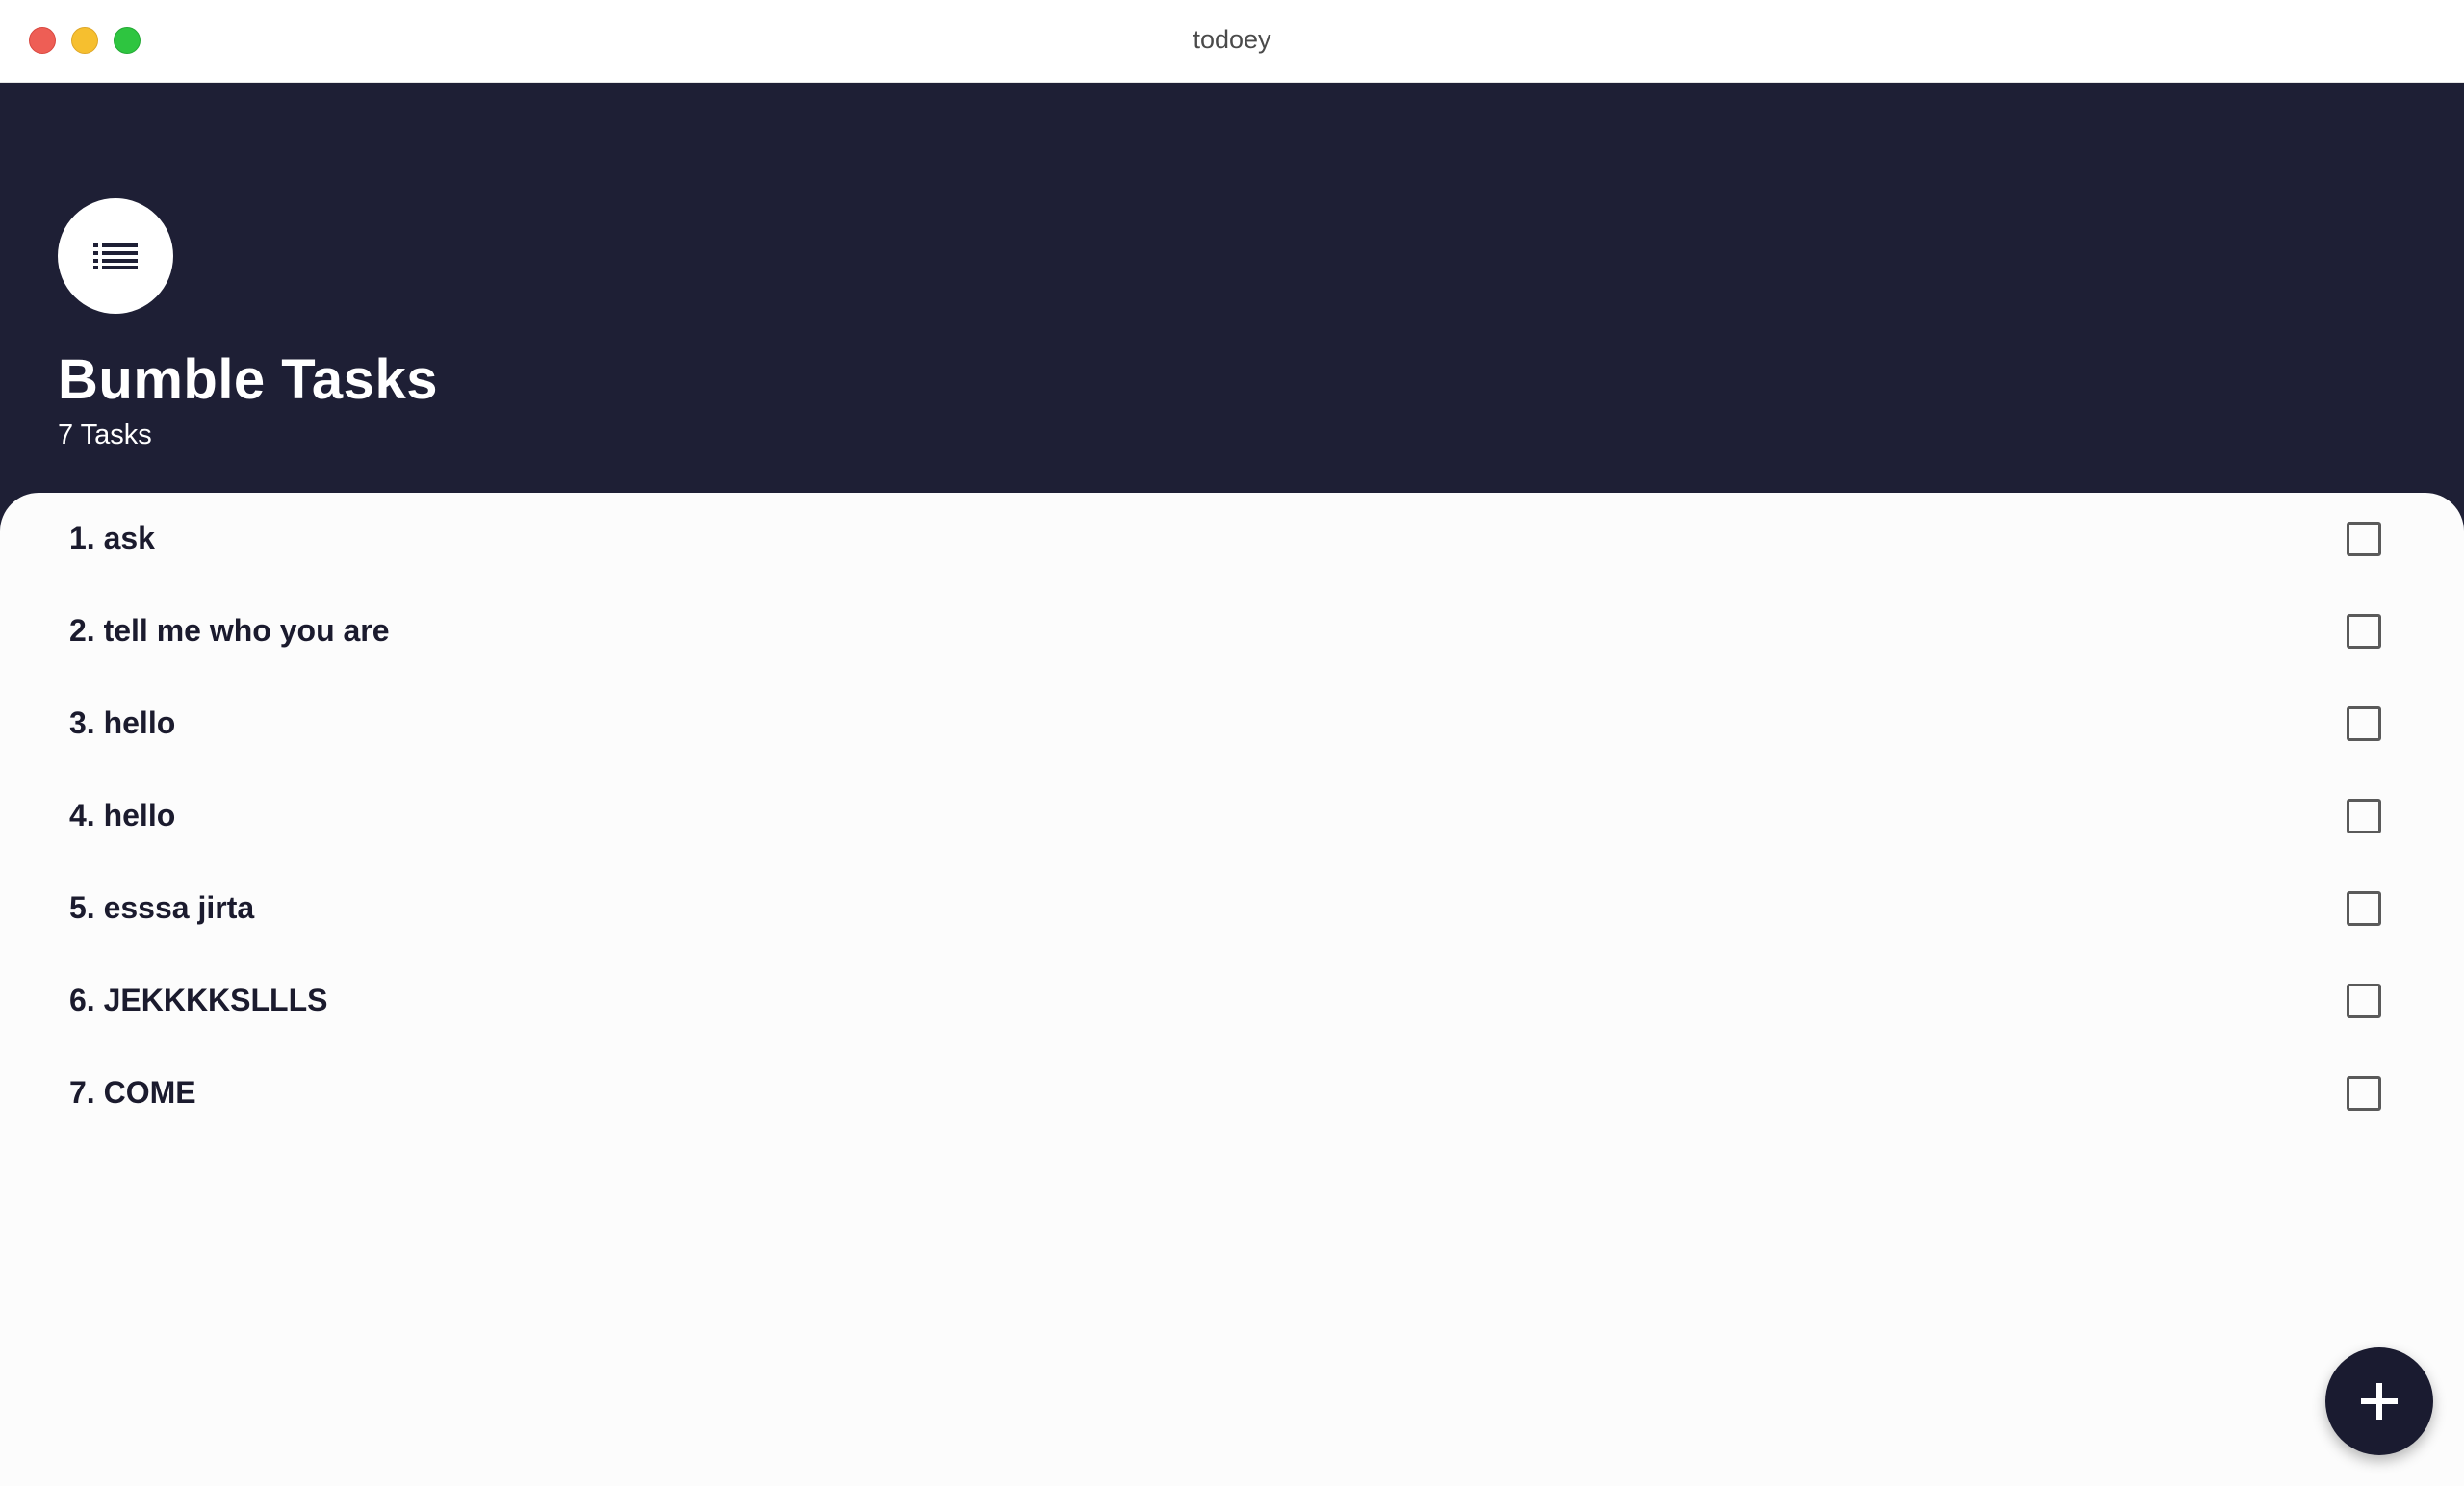 The width and height of the screenshot is (2464, 1486). What do you see at coordinates (122, 723) in the screenshot?
I see `task-label: 3. hello` at bounding box center [122, 723].